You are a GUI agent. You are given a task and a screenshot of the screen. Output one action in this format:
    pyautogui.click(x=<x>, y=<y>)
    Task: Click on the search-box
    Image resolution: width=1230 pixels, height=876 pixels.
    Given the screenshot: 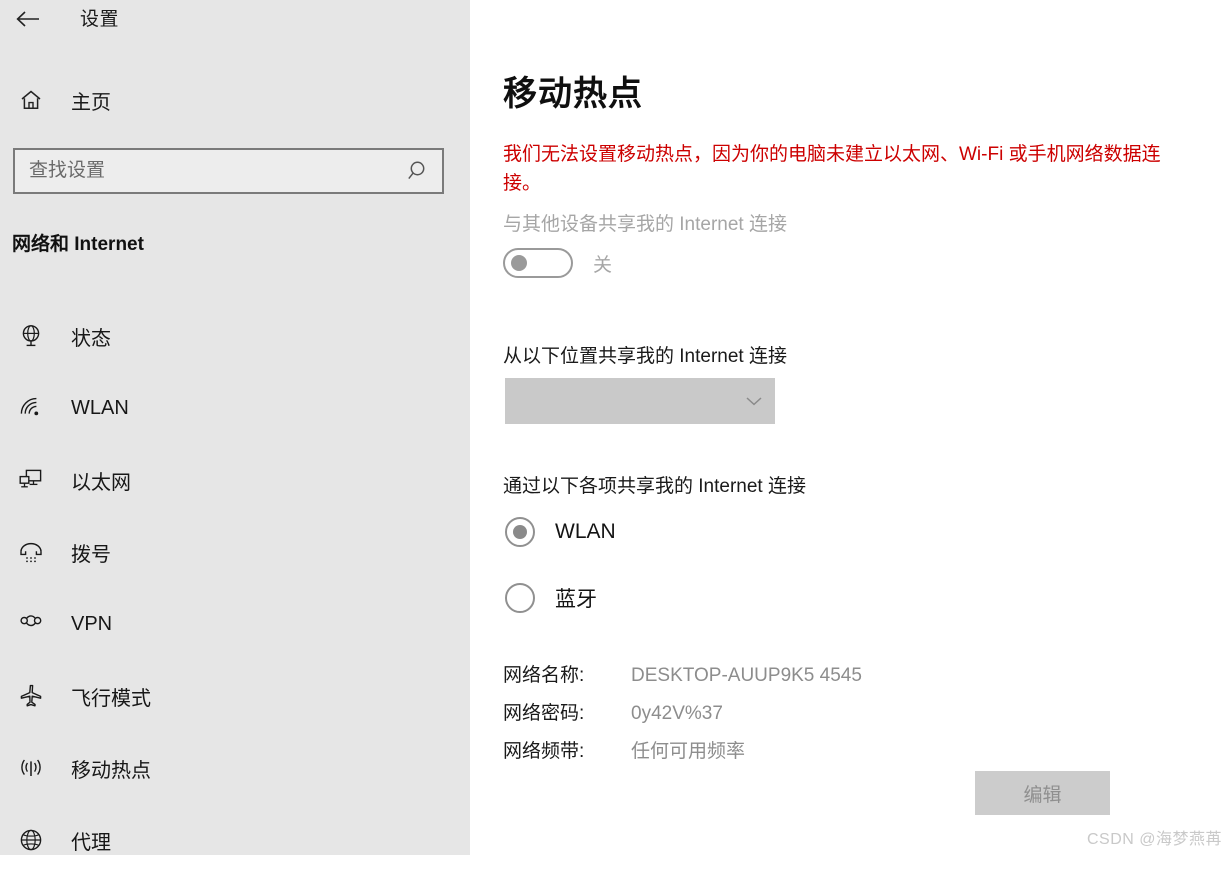 What is the action you would take?
    pyautogui.click(x=228, y=171)
    